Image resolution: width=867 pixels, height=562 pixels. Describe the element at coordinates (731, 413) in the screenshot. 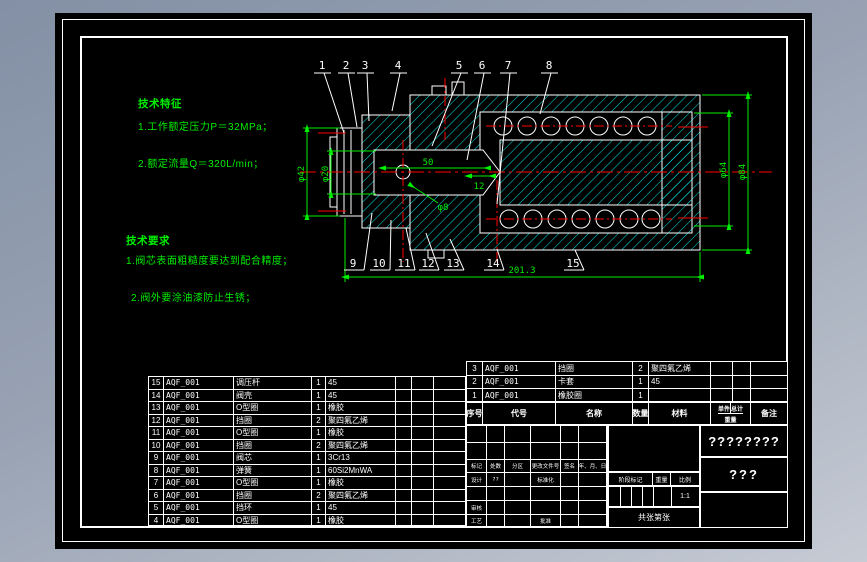

I see `header-weight-group: 单件 总计 重量` at that location.